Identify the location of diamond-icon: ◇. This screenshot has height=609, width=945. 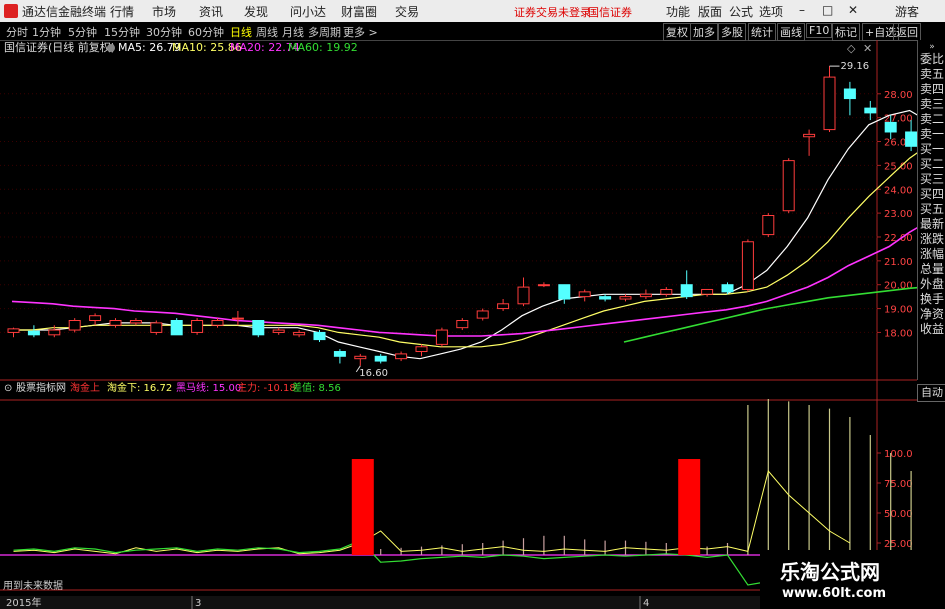
(851, 48).